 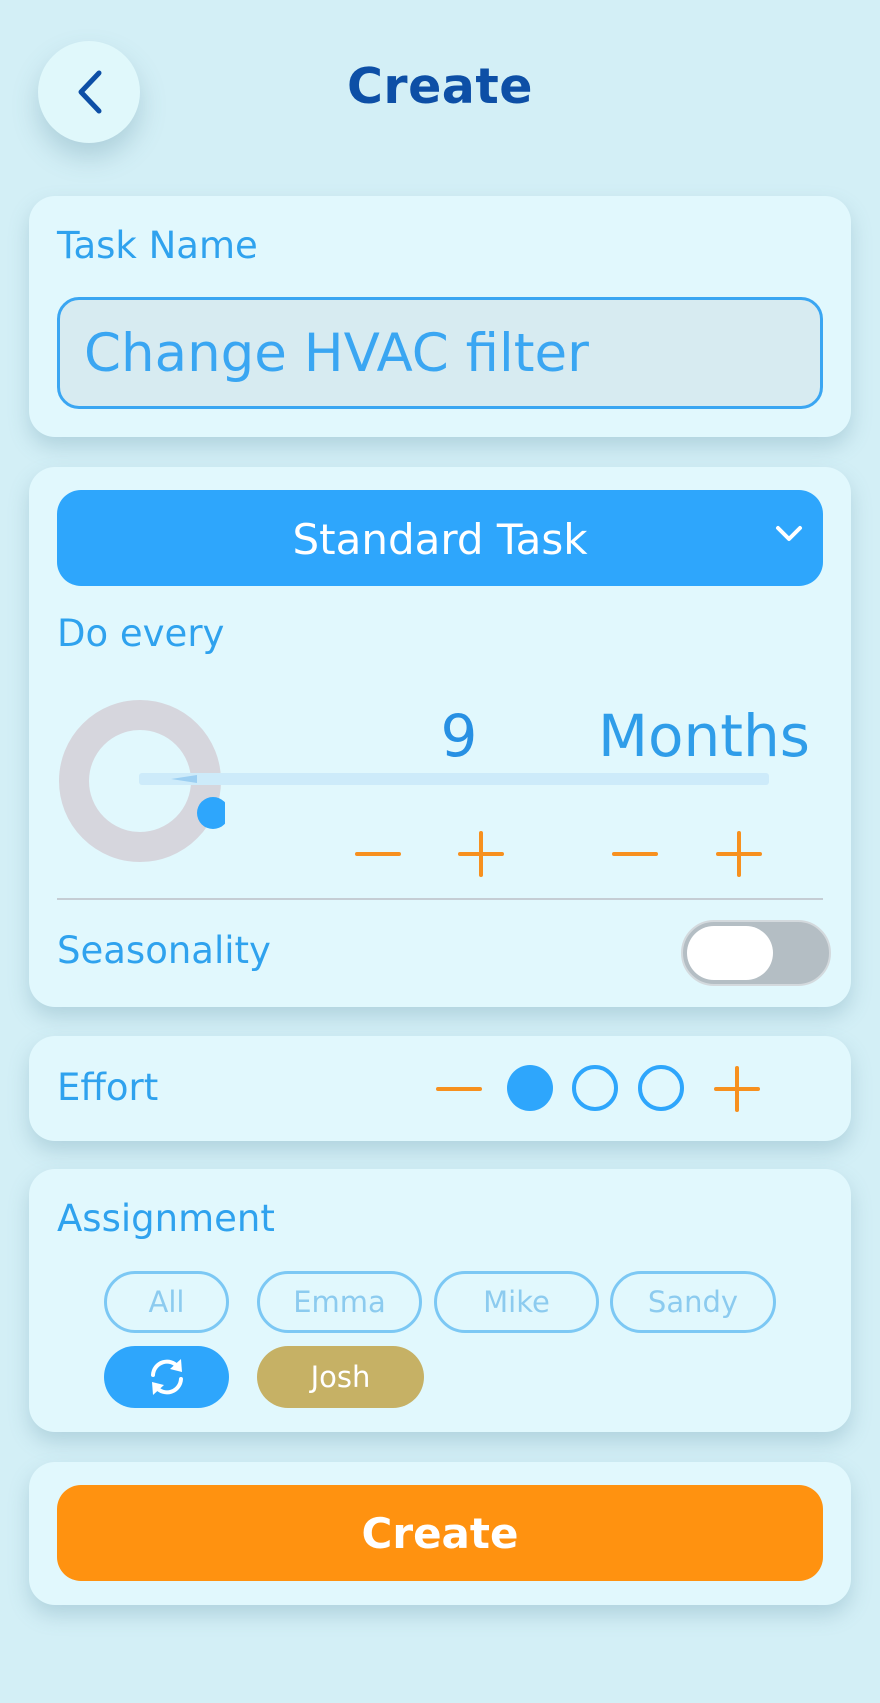 I want to click on rotate-assignment-button, so click(x=166, y=1377).